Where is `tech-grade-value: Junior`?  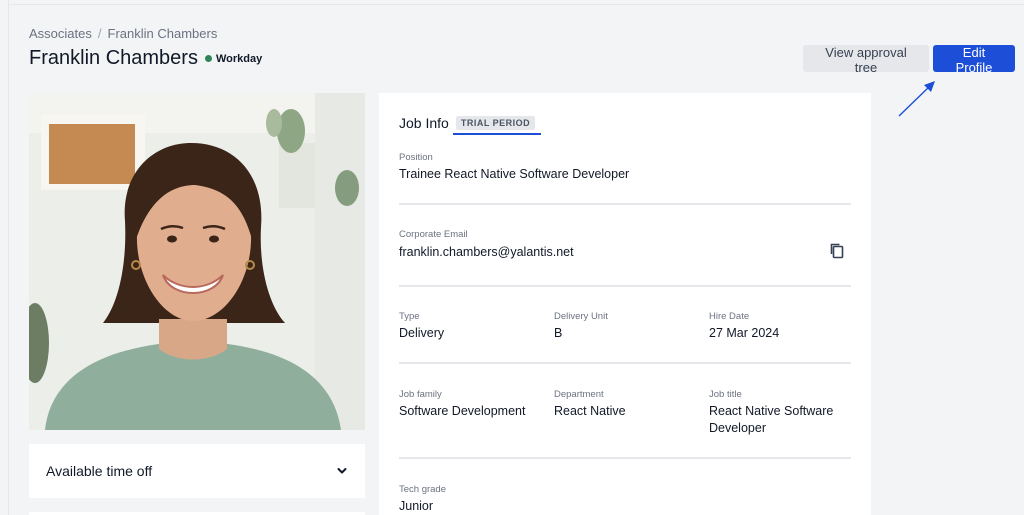
tech-grade-value: Junior is located at coordinates (416, 506).